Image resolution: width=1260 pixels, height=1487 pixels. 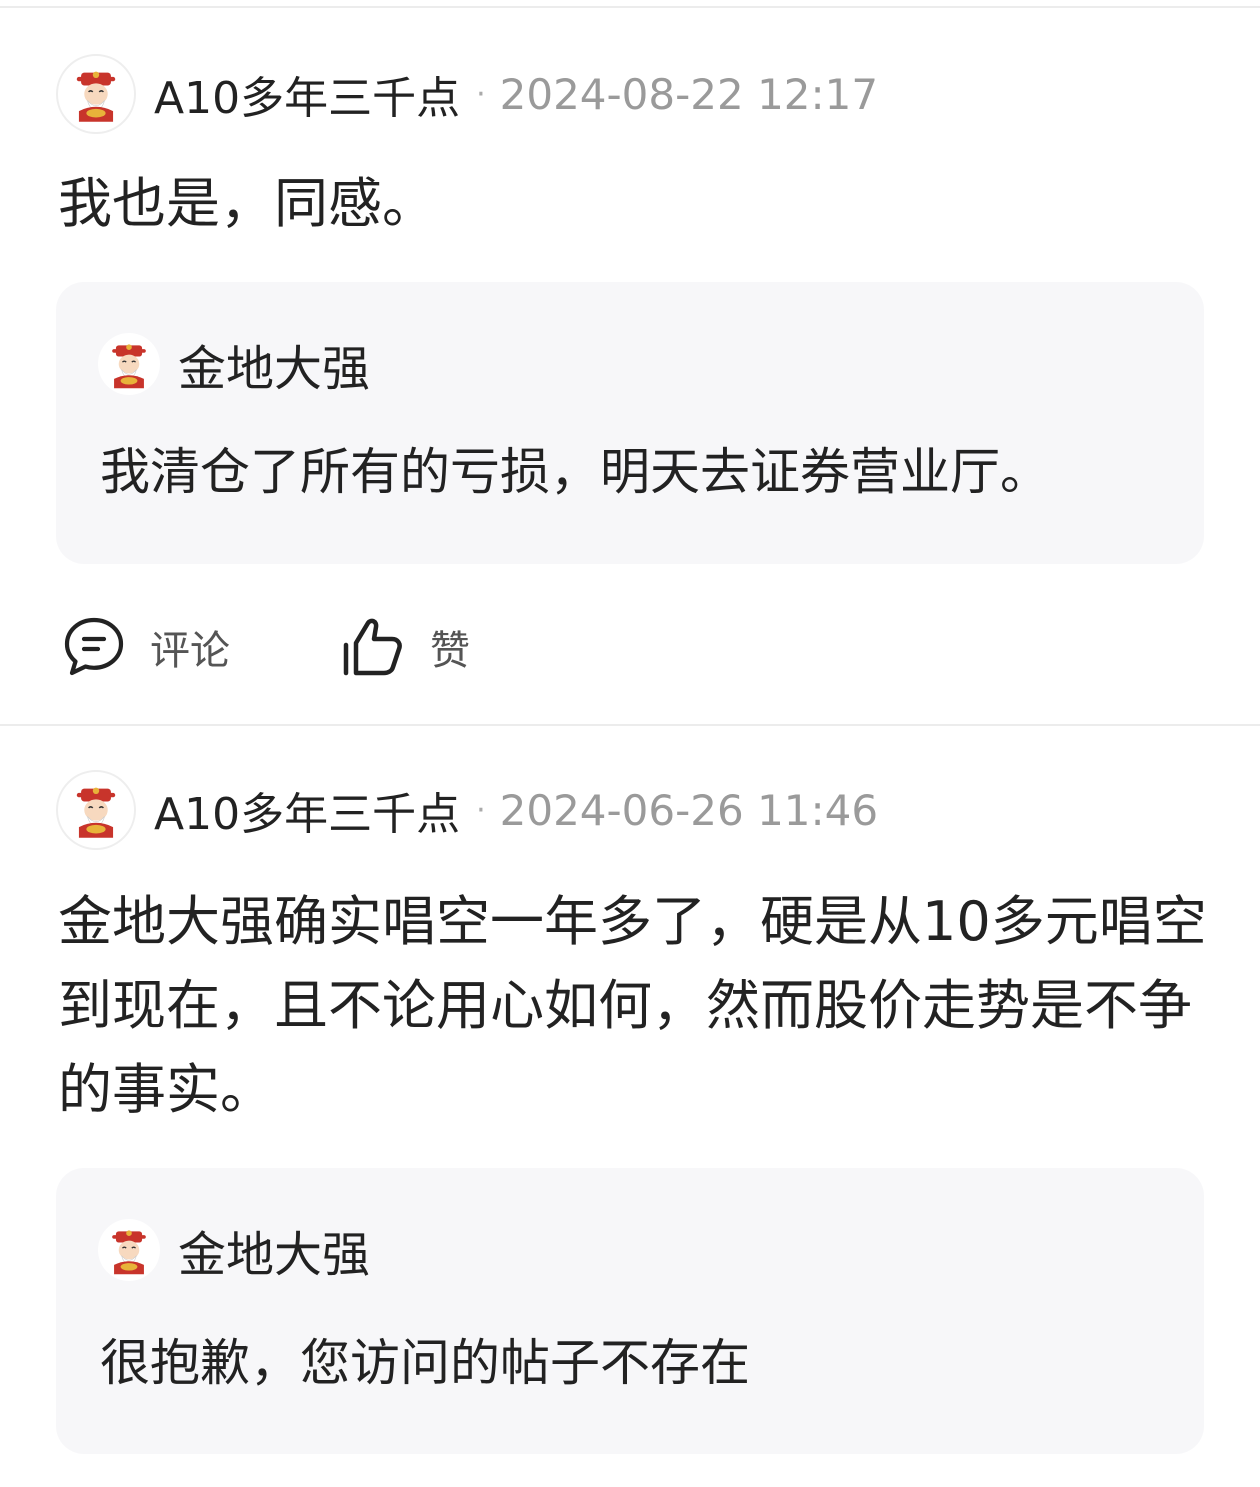 I want to click on comment-bubble-icon, so click(x=94, y=646).